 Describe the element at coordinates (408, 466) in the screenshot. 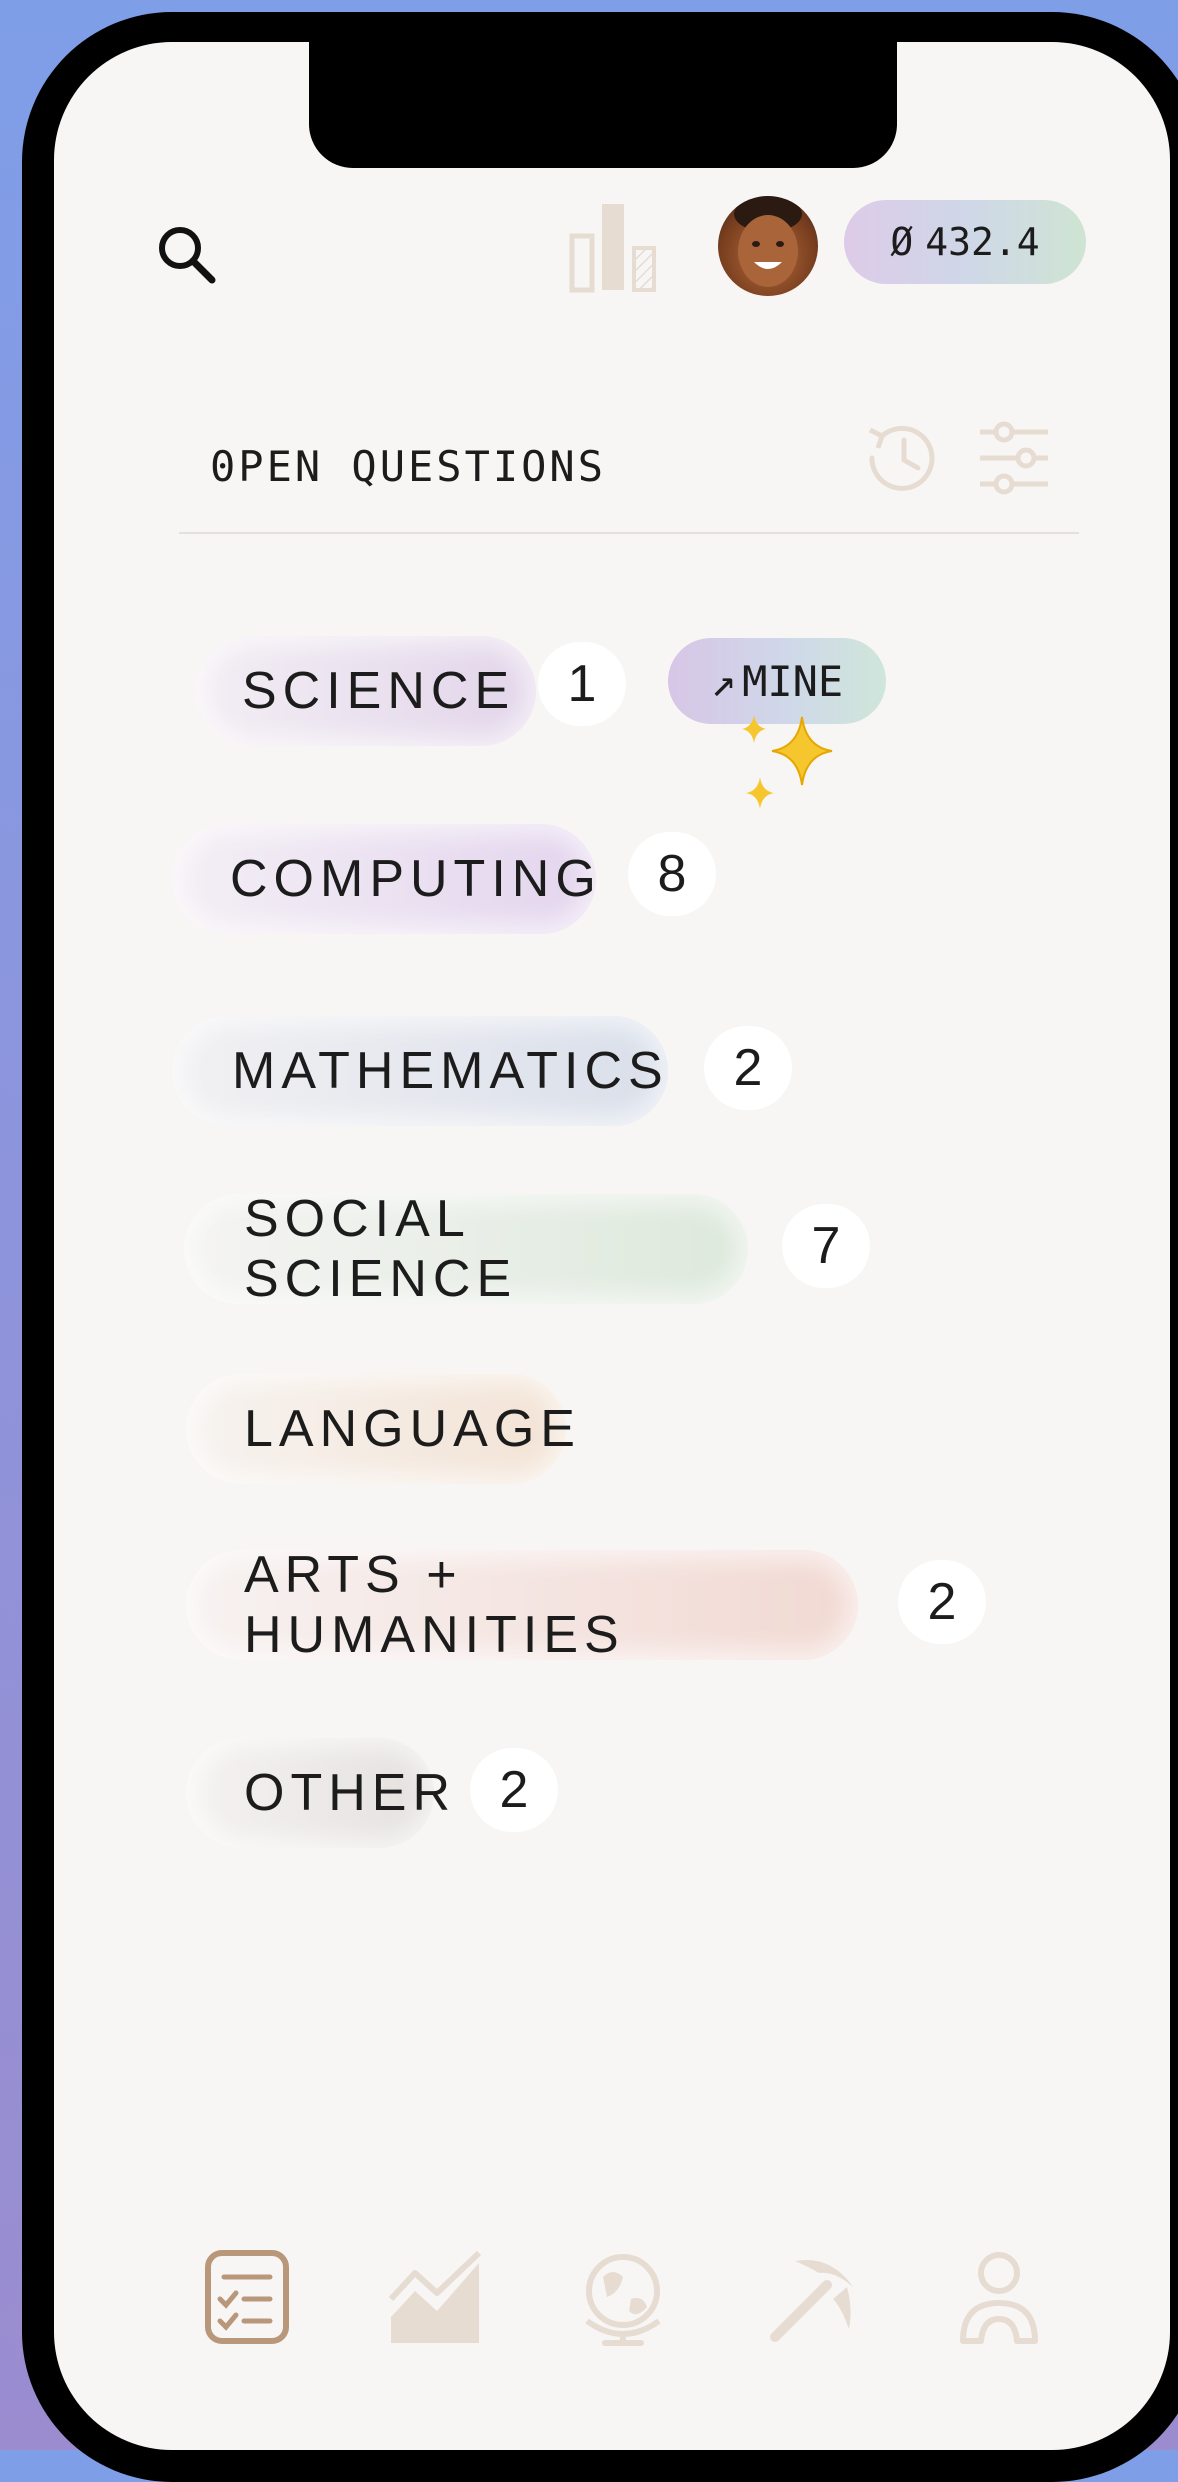

I see `section-title: 0PEN QUESTIONS` at that location.